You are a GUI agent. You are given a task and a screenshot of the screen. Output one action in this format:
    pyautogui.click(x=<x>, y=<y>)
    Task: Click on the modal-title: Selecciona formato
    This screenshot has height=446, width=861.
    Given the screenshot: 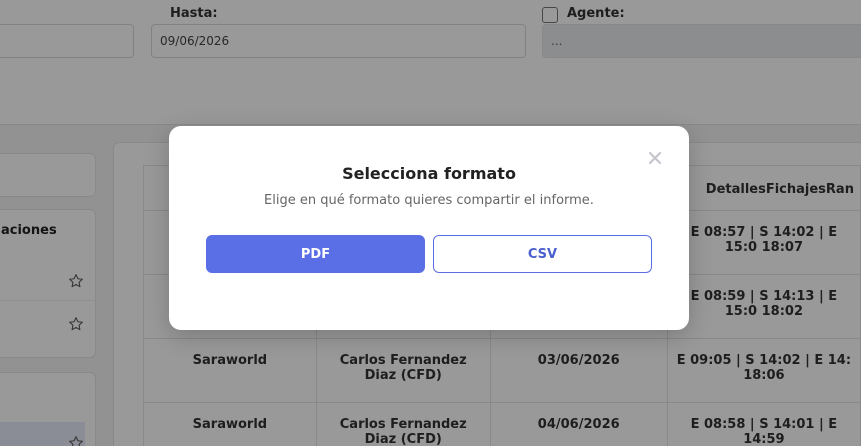 What is the action you would take?
    pyautogui.click(x=429, y=173)
    